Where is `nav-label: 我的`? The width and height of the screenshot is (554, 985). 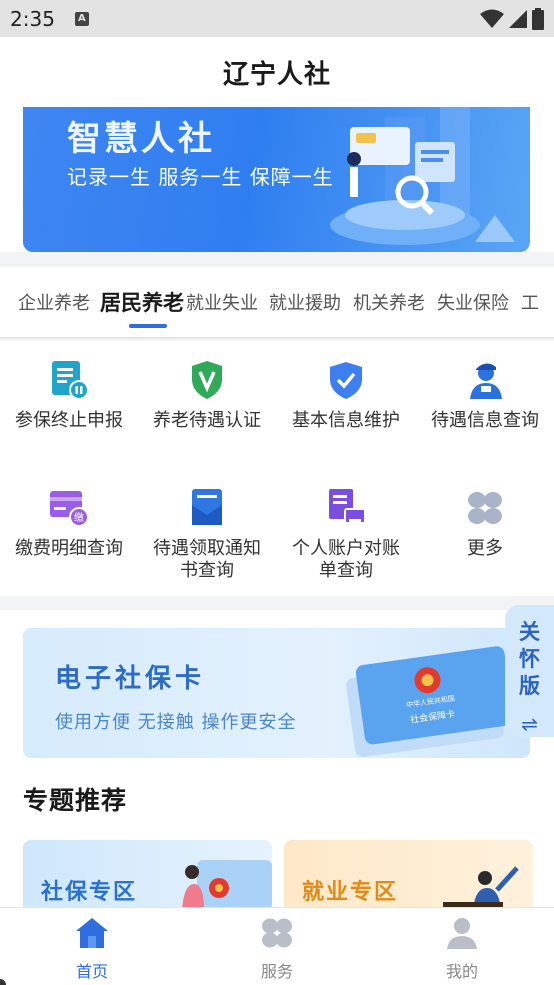
nav-label: 我的 is located at coordinates (461, 971).